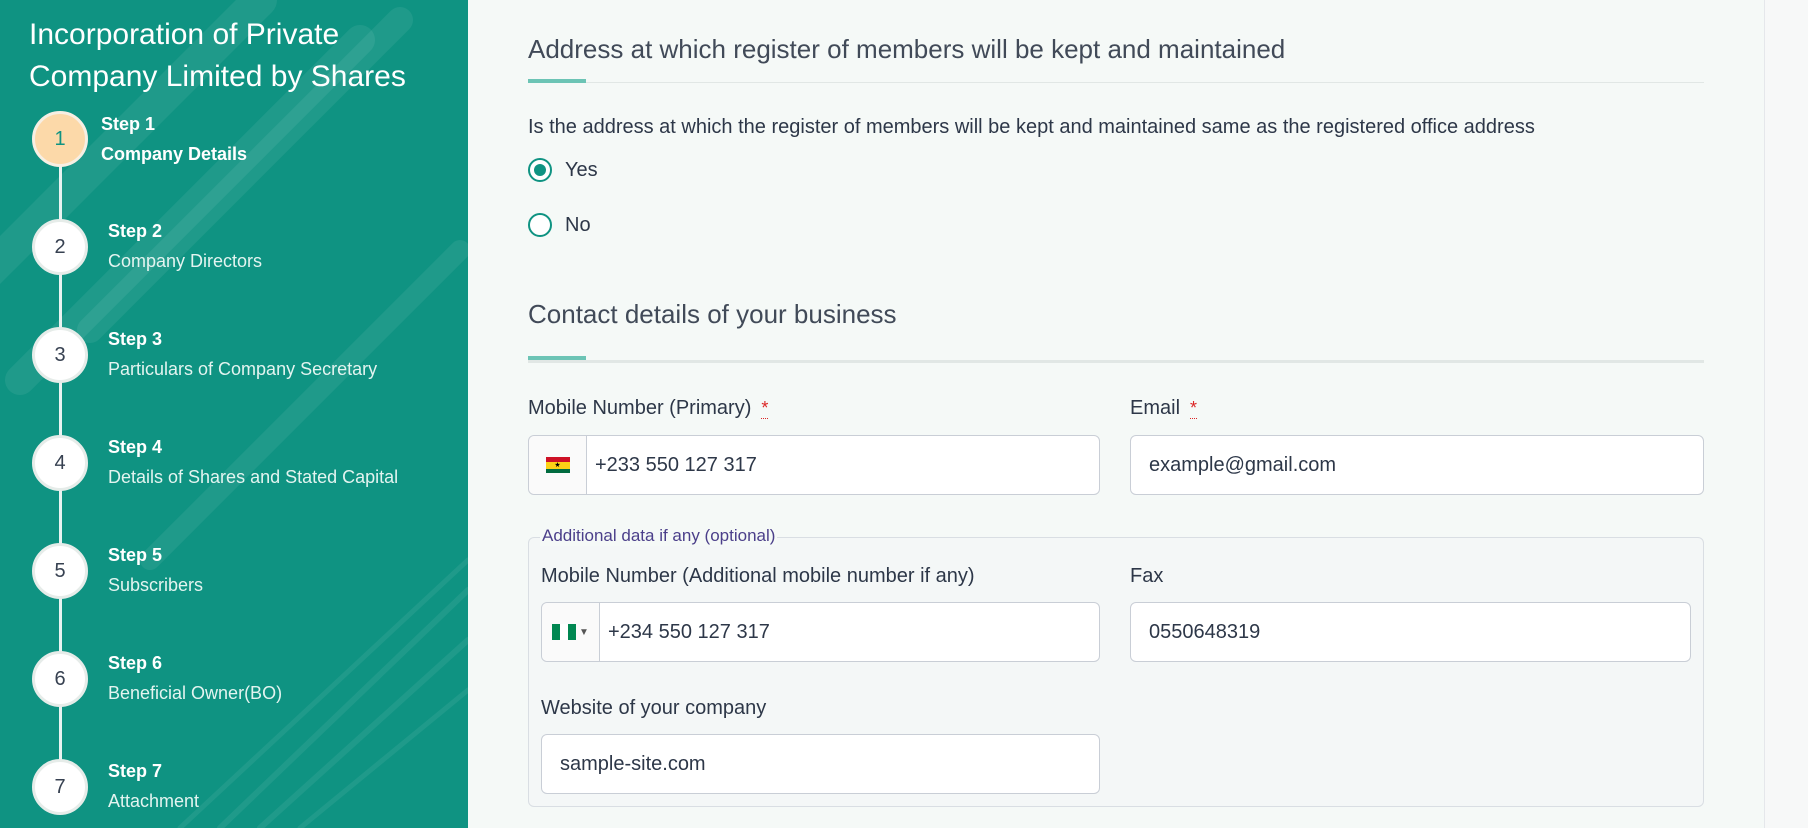 This screenshot has height=828, width=1808. I want to click on mobile-additional-value: +234 550 127 317, so click(689, 631).